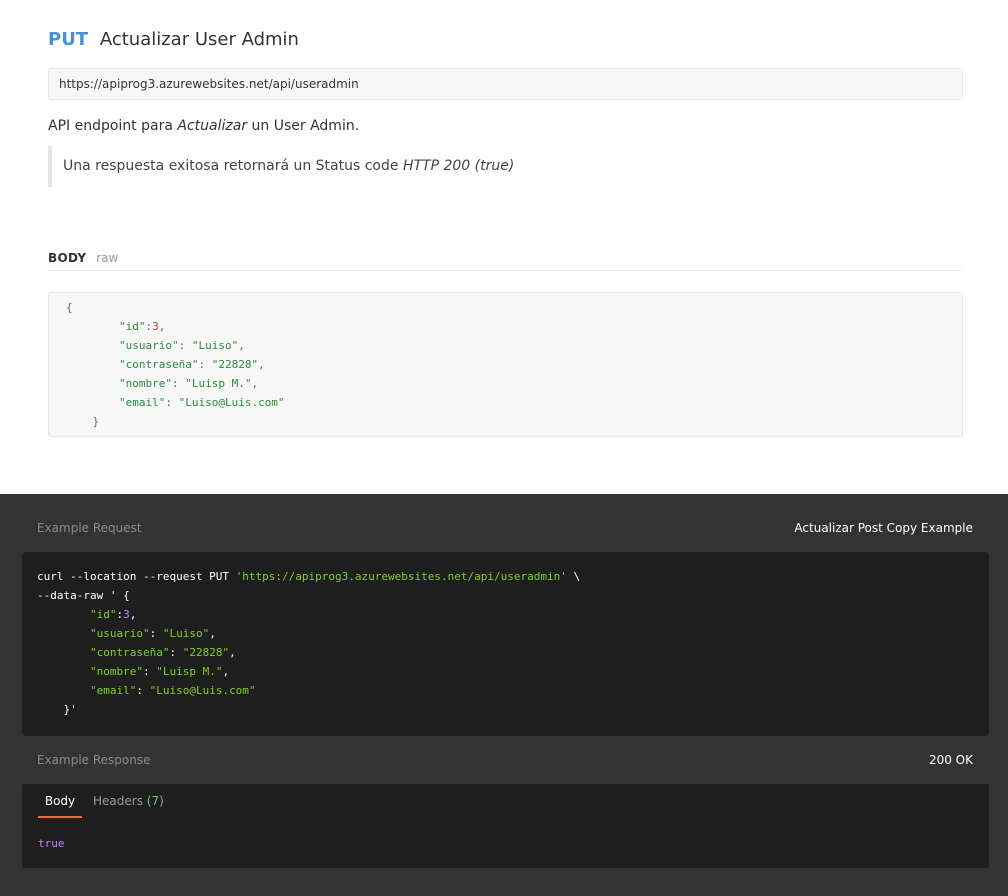 The image size is (1008, 896). What do you see at coordinates (107, 258) in the screenshot?
I see `body-mode: raw` at bounding box center [107, 258].